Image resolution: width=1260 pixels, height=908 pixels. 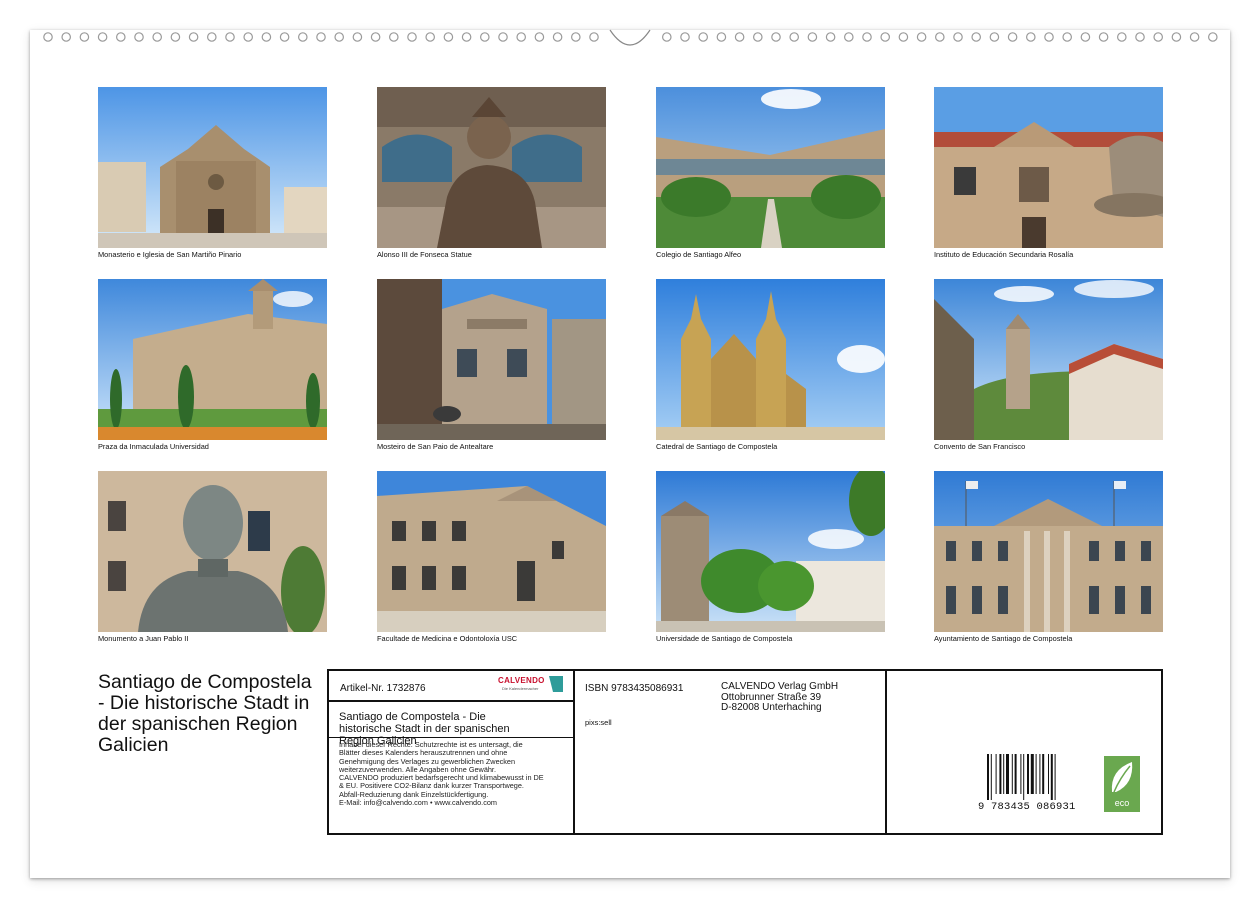 What do you see at coordinates (383, 688) in the screenshot?
I see `article-number: Artikel-Nr. 1732876` at bounding box center [383, 688].